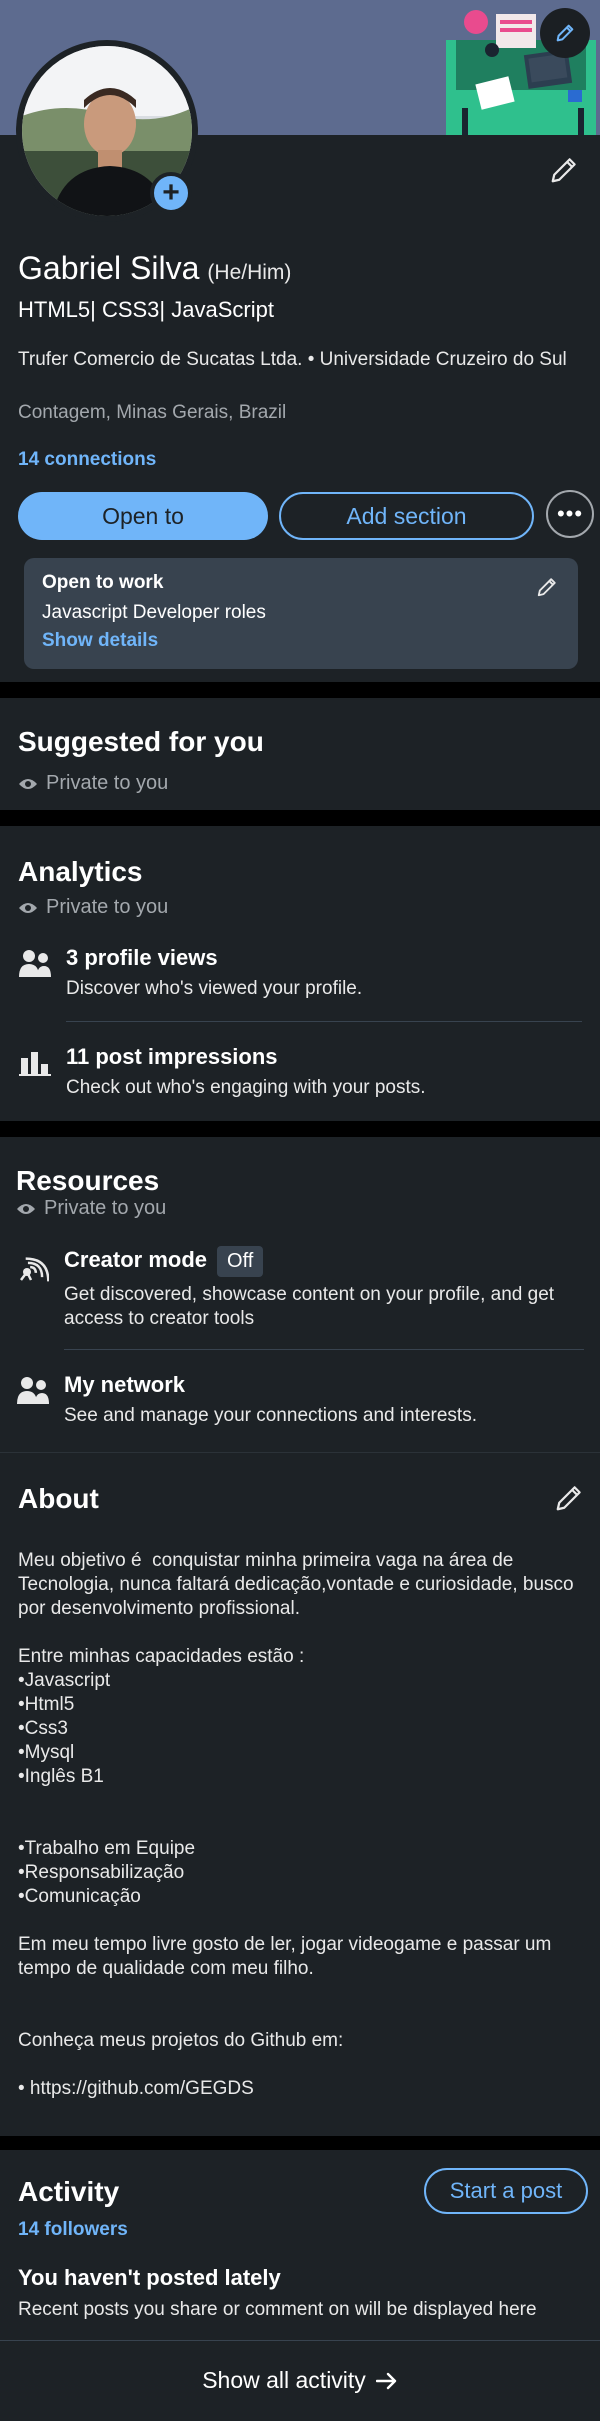 The image size is (600, 2421). I want to click on show-all-activity-button: Show all activity, so click(300, 2380).